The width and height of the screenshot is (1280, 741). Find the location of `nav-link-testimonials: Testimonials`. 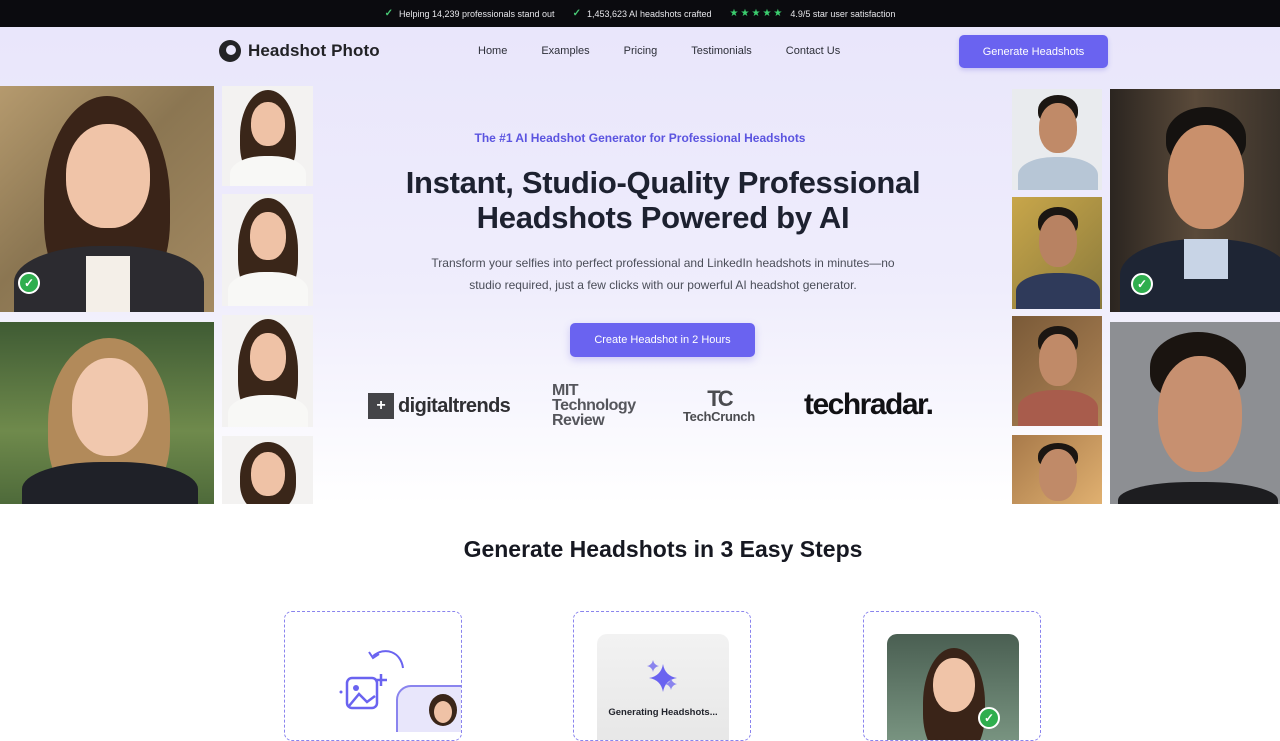

nav-link-testimonials: Testimonials is located at coordinates (721, 51).